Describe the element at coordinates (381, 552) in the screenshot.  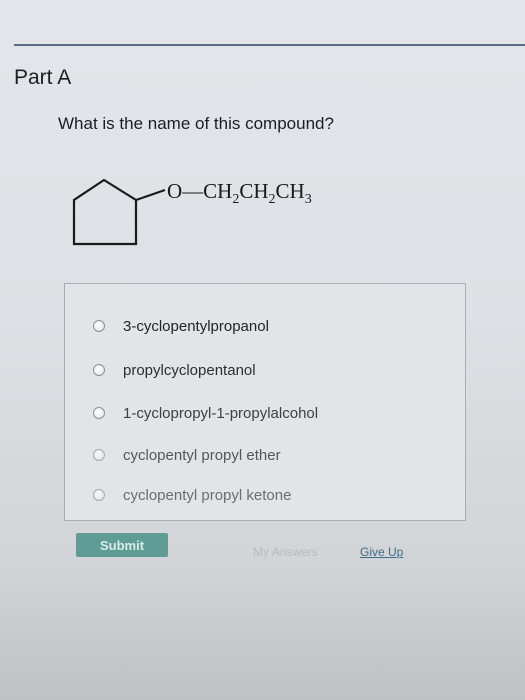
I see `give-up-link: Give Up` at that location.